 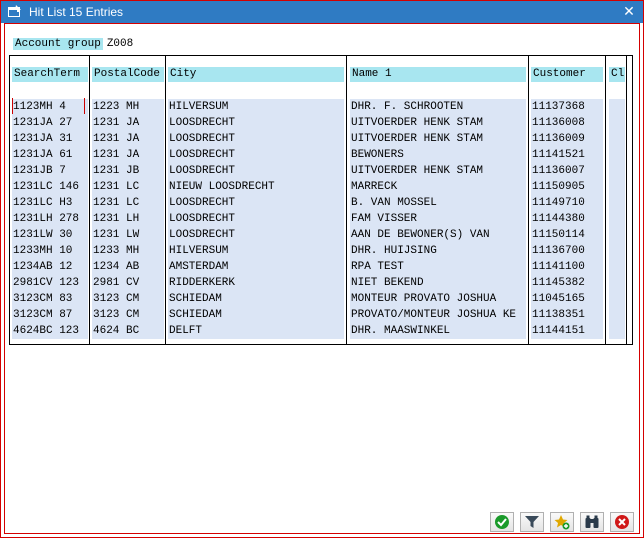 I want to click on table-cell-postalcode: 1234 AB, so click(x=128, y=267).